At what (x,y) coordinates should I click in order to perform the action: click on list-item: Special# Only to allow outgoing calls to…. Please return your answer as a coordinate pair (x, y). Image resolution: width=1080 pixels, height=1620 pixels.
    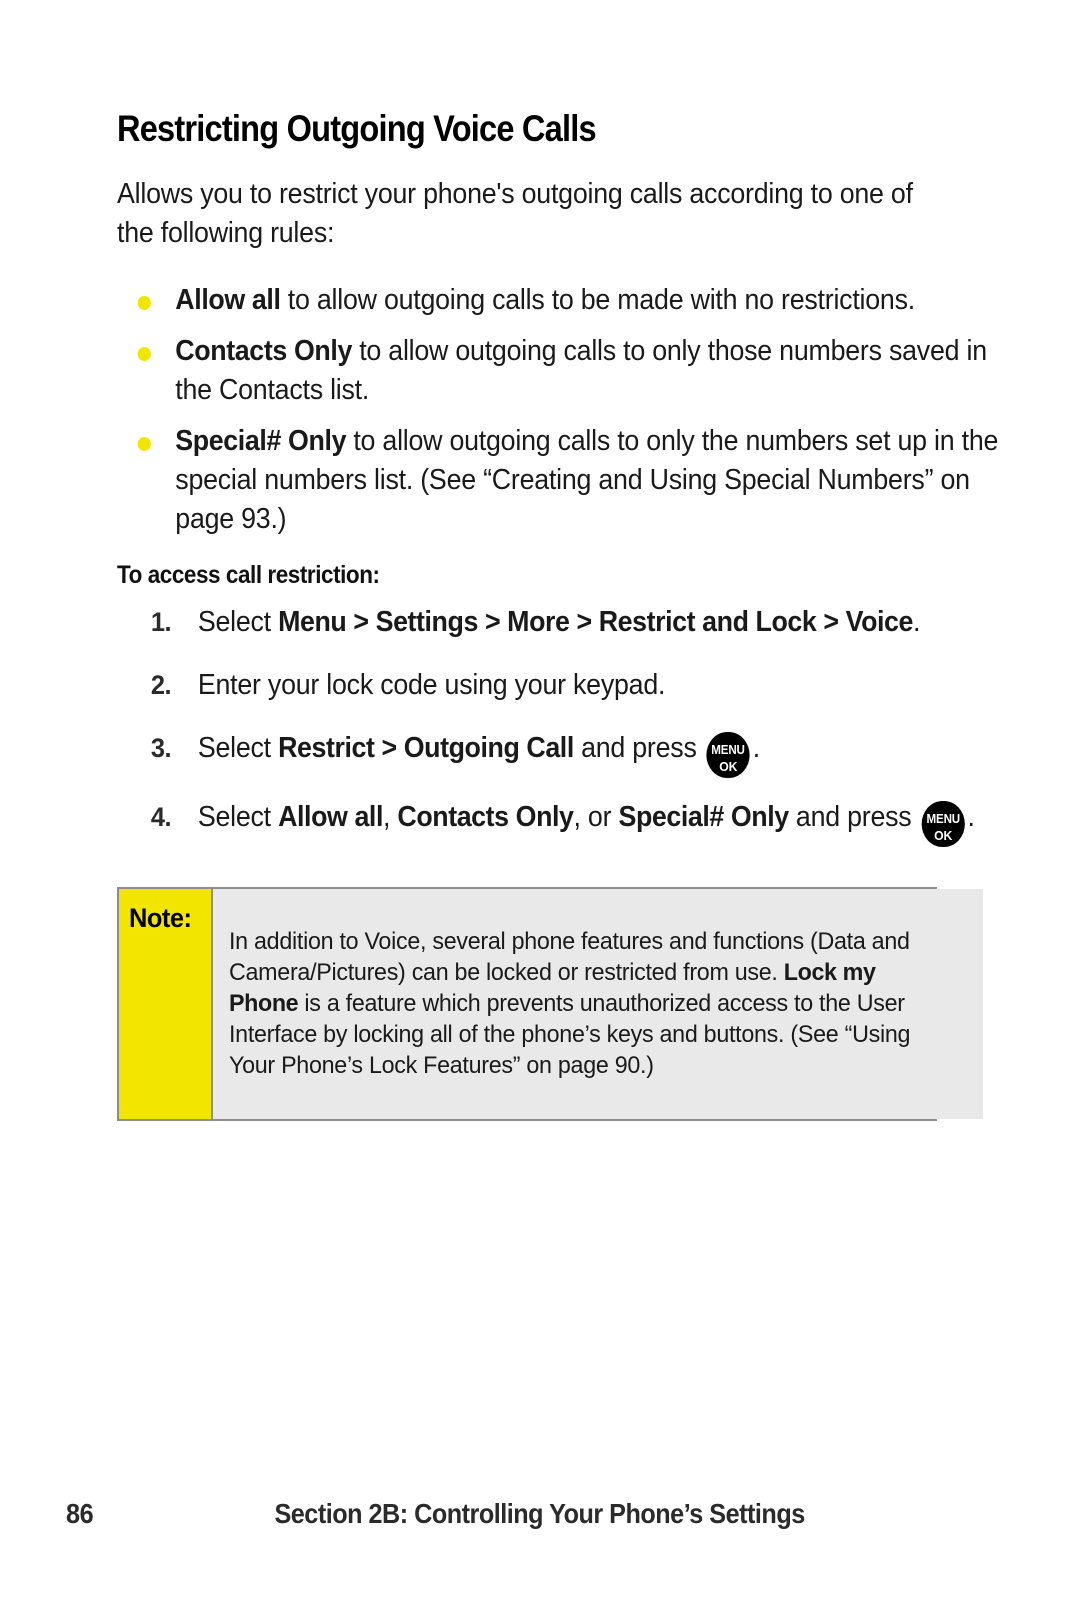
    Looking at the image, I should click on (564, 480).